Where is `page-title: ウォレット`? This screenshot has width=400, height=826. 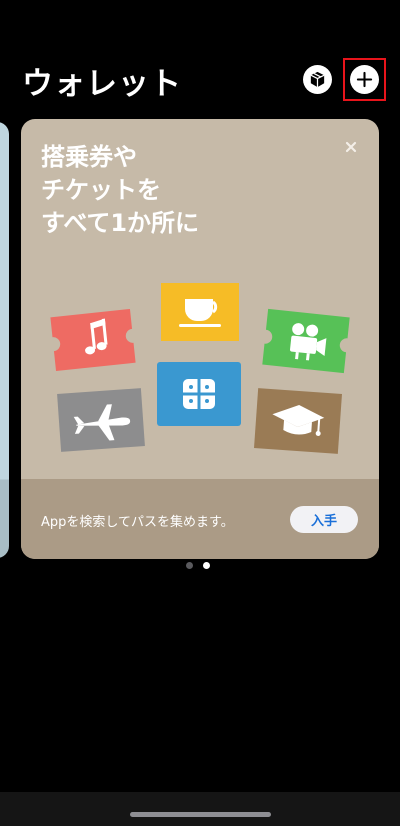 page-title: ウォレット is located at coordinates (102, 84).